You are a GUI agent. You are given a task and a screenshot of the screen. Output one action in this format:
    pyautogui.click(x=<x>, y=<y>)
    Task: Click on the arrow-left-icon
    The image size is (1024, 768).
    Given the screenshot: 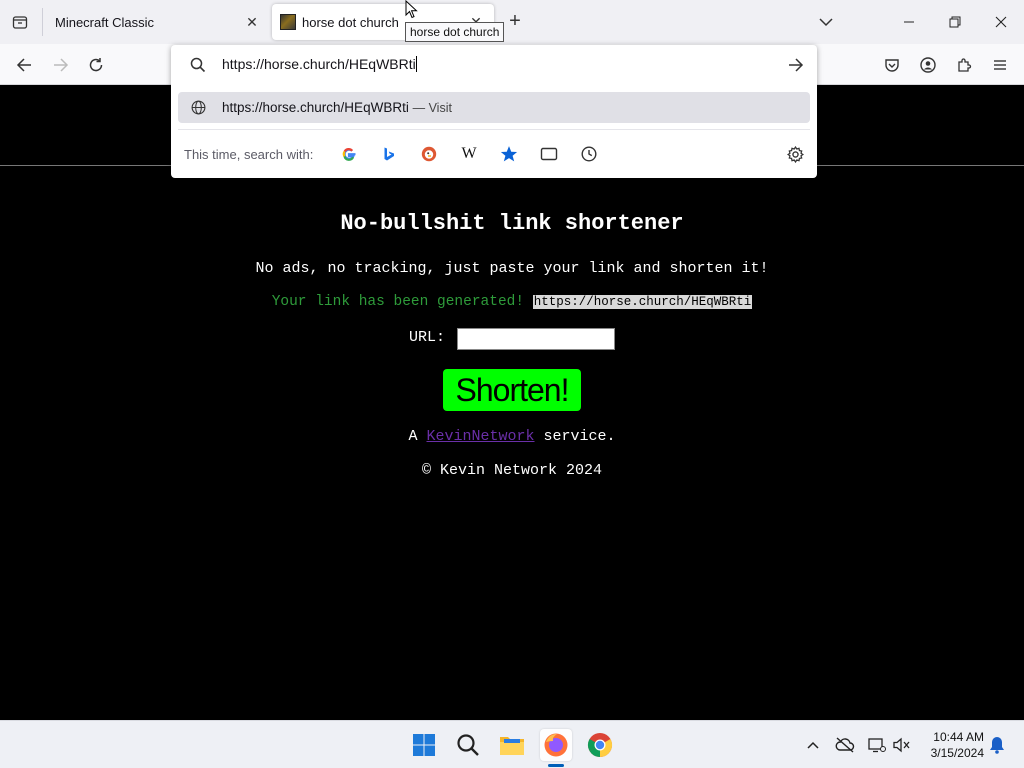 What is the action you would take?
    pyautogui.click(x=23, y=65)
    